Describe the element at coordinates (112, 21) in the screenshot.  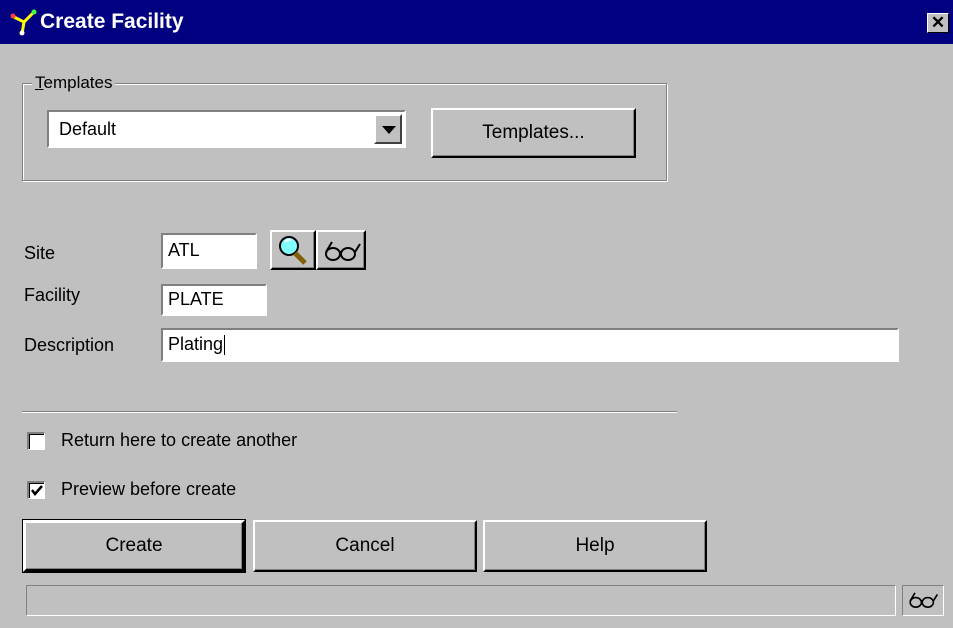
I see `window-title: Create Facility` at that location.